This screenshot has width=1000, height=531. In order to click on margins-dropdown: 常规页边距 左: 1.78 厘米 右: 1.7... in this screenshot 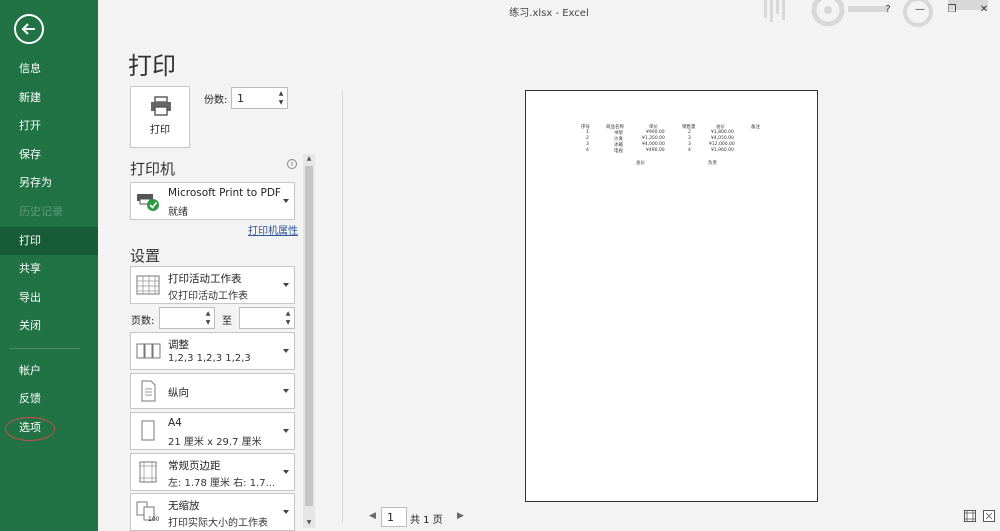, I will do `click(212, 472)`.